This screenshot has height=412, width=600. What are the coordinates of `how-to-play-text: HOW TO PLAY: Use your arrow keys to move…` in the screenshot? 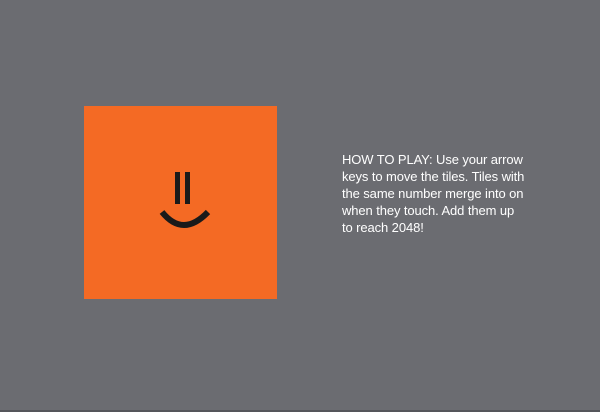 It's located at (433, 193).